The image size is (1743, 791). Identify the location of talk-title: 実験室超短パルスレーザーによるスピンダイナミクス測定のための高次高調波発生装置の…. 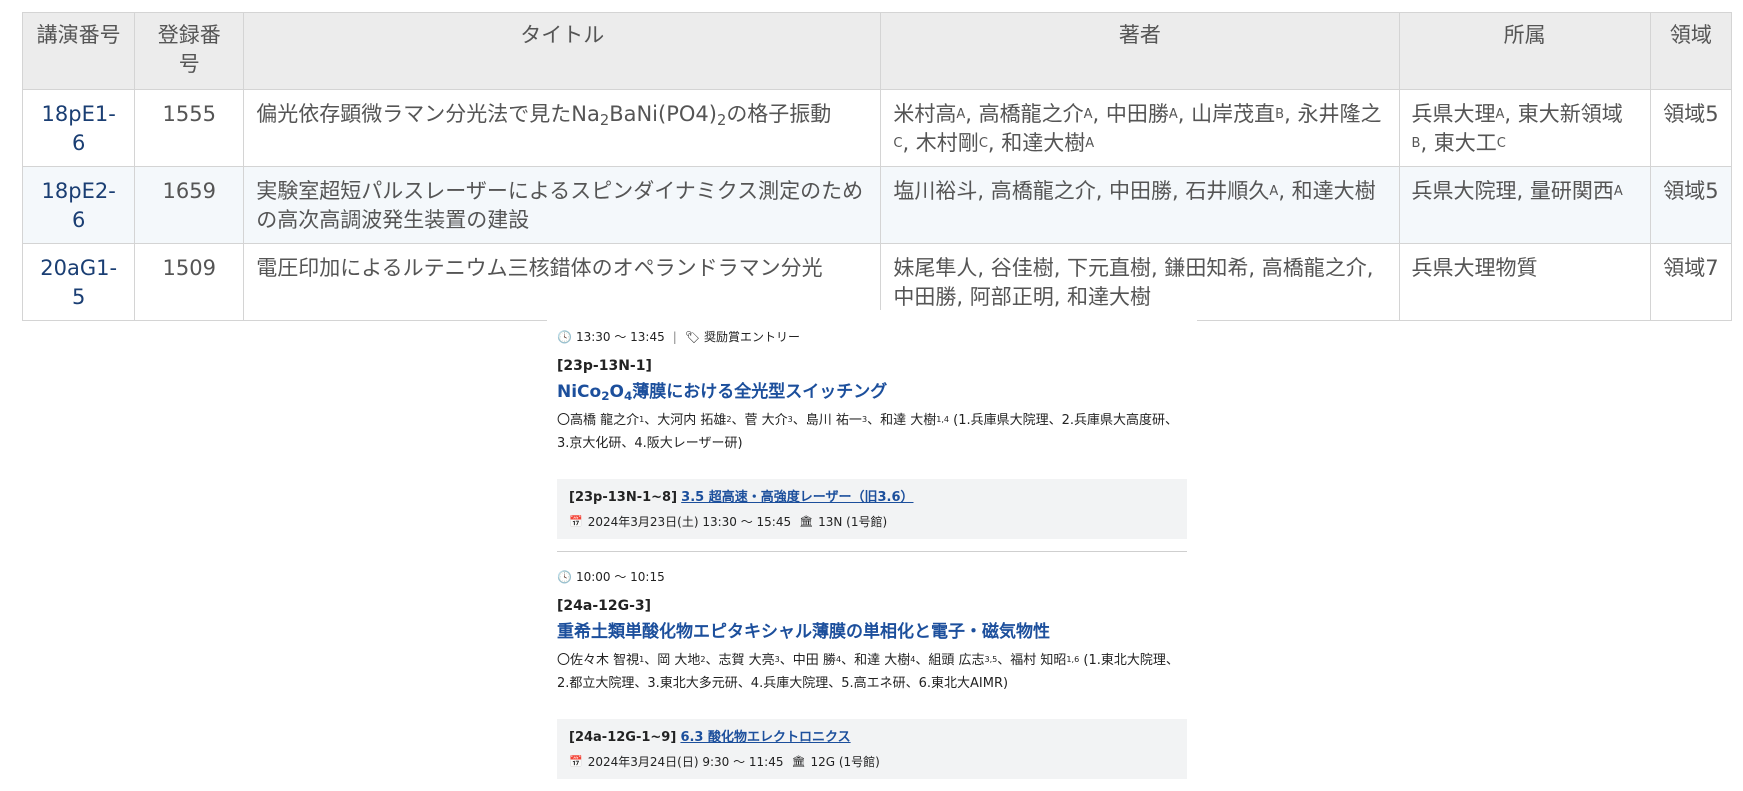
(562, 205).